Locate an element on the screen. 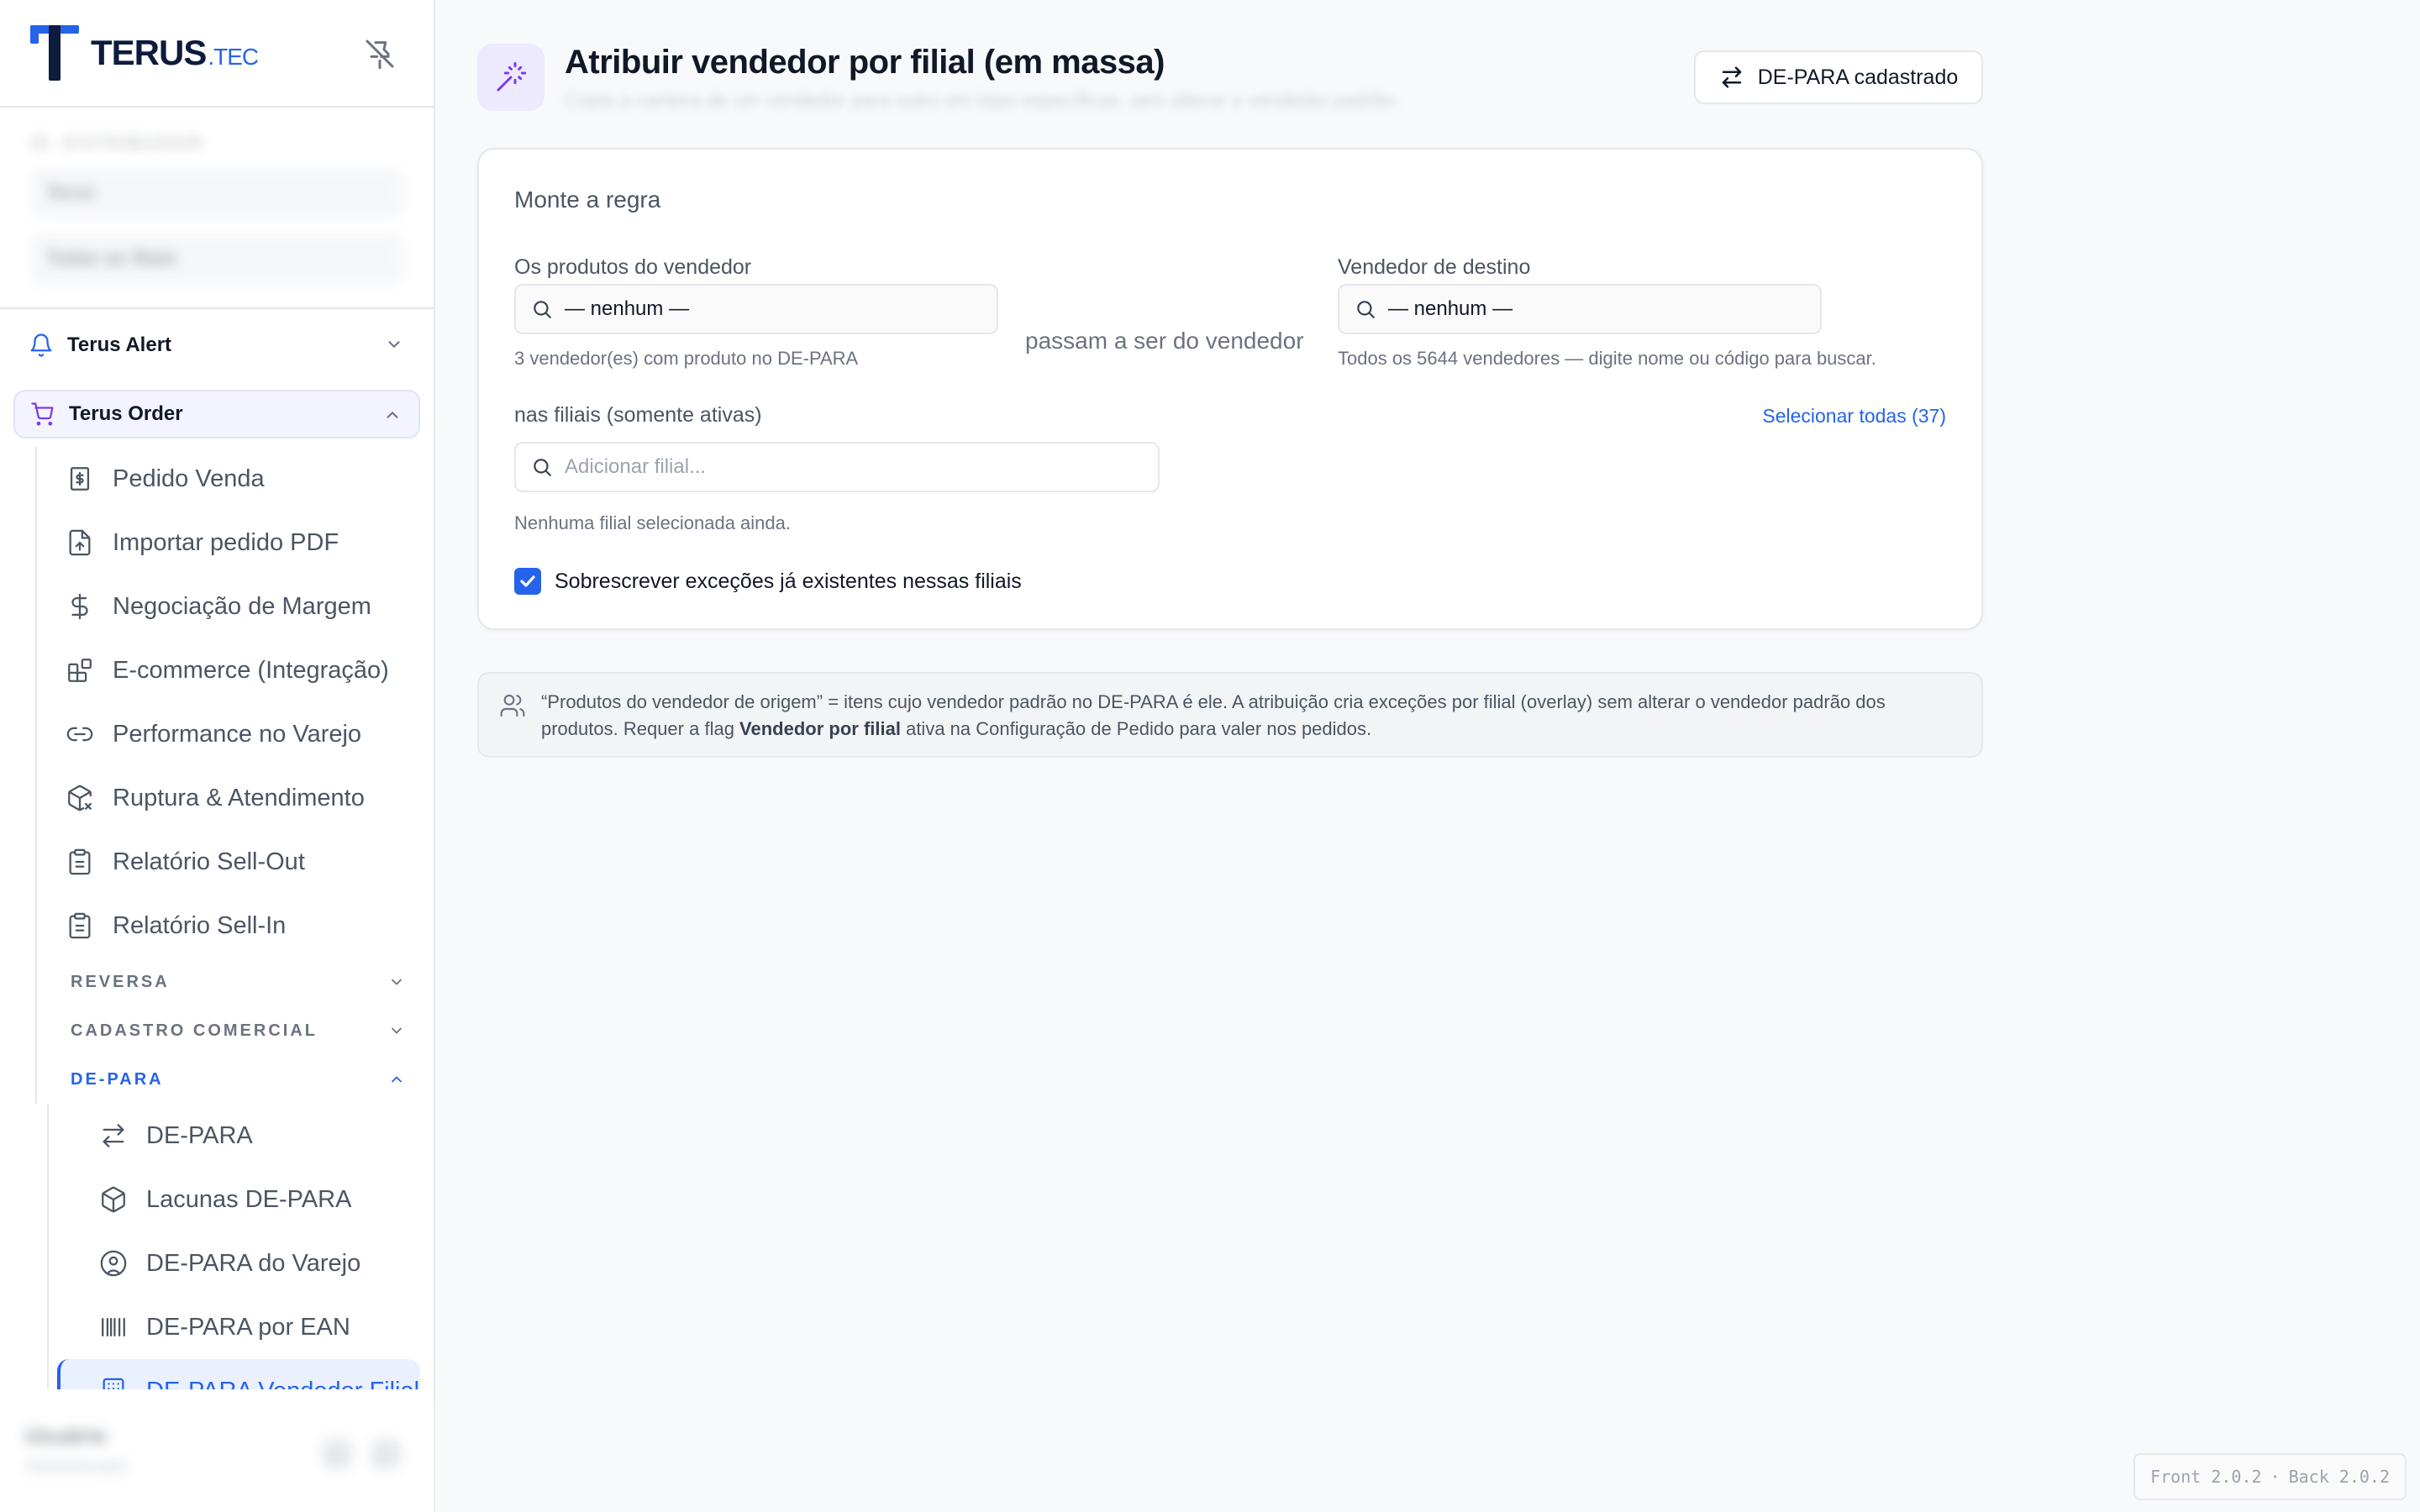 The height and width of the screenshot is (1512, 2420). menu-group-terus-order: Terus Order is located at coordinates (217, 414).